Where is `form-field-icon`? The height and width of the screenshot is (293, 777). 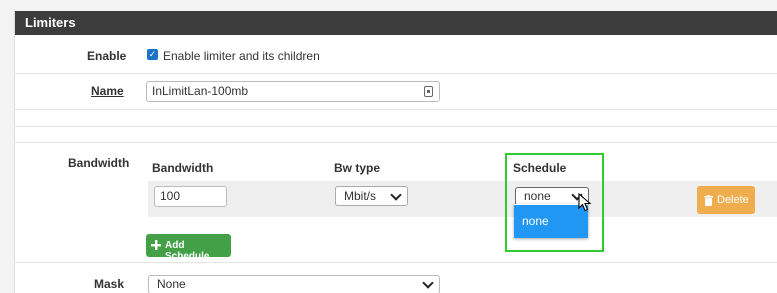
form-field-icon is located at coordinates (428, 91).